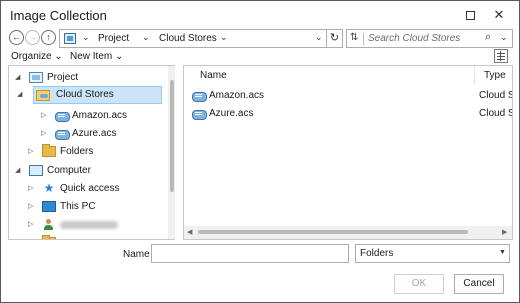 This screenshot has height=303, width=520. Describe the element at coordinates (77, 151) in the screenshot. I see `tree-item-label: Folders` at that location.